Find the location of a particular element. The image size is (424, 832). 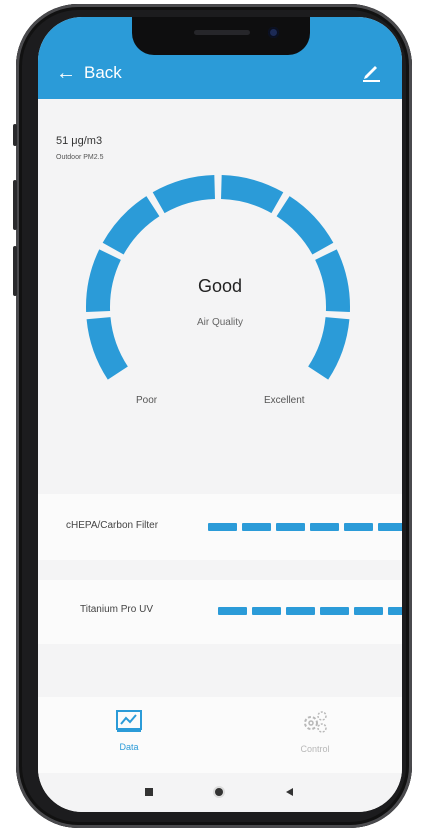

tab-data: Data is located at coordinates (129, 730).